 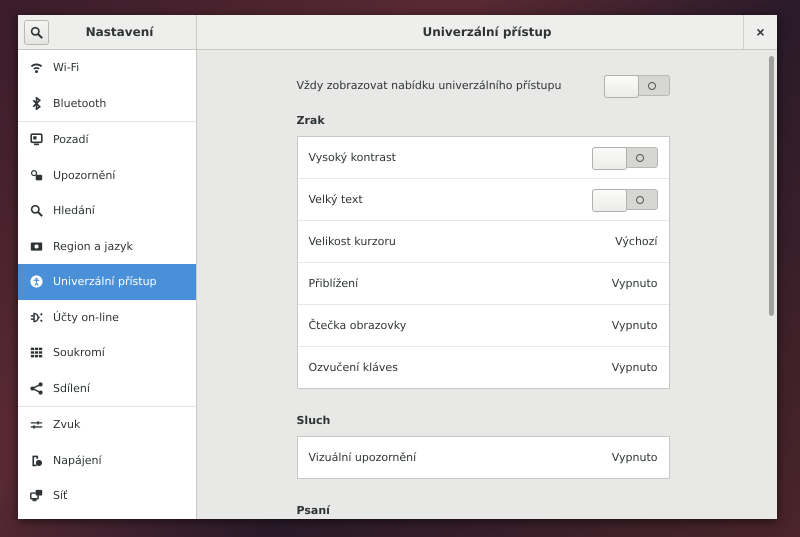 I want to click on window-title: Univerzální přístup, so click(x=487, y=32).